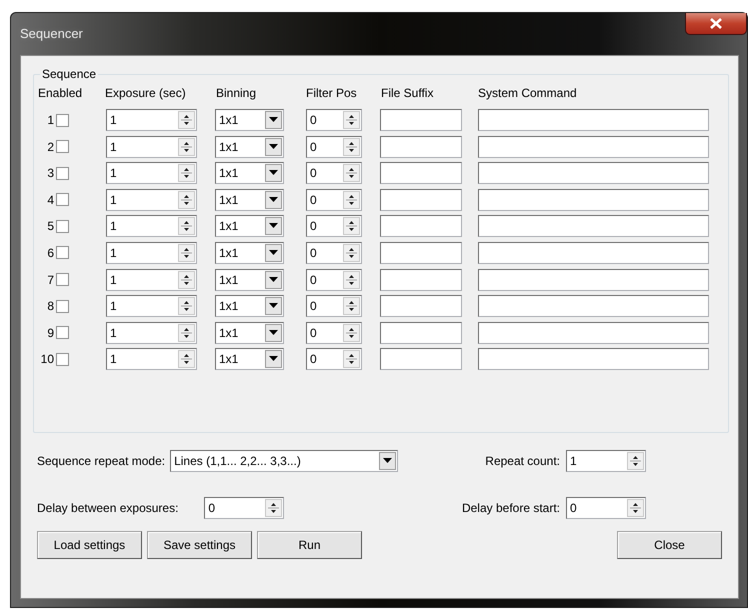  Describe the element at coordinates (237, 93) in the screenshot. I see `column-header: Binning` at that location.